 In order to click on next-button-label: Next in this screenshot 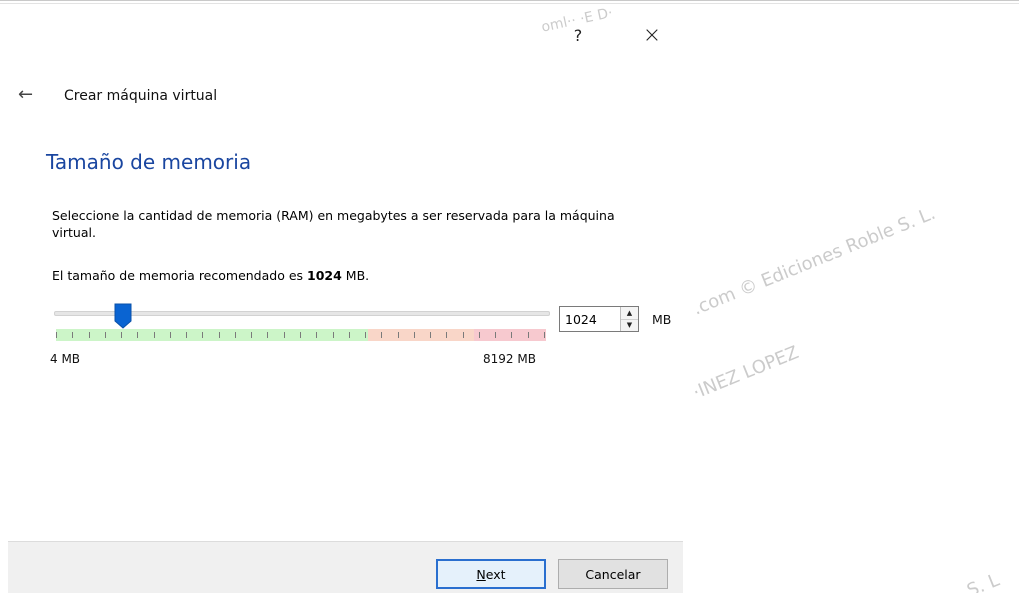, I will do `click(491, 574)`.